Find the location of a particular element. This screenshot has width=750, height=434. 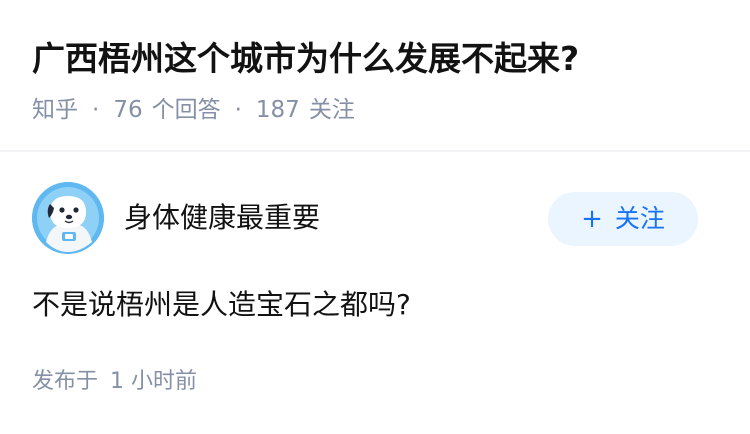

source-label: 知乎 is located at coordinates (55, 110).